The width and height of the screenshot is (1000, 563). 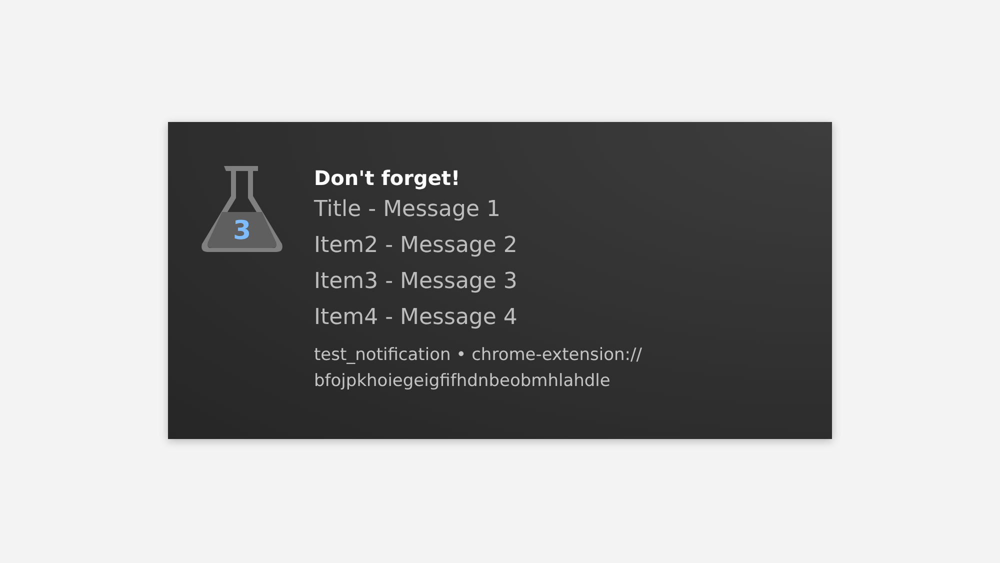 What do you see at coordinates (388, 178) in the screenshot?
I see `notification-title: Don't forget!` at bounding box center [388, 178].